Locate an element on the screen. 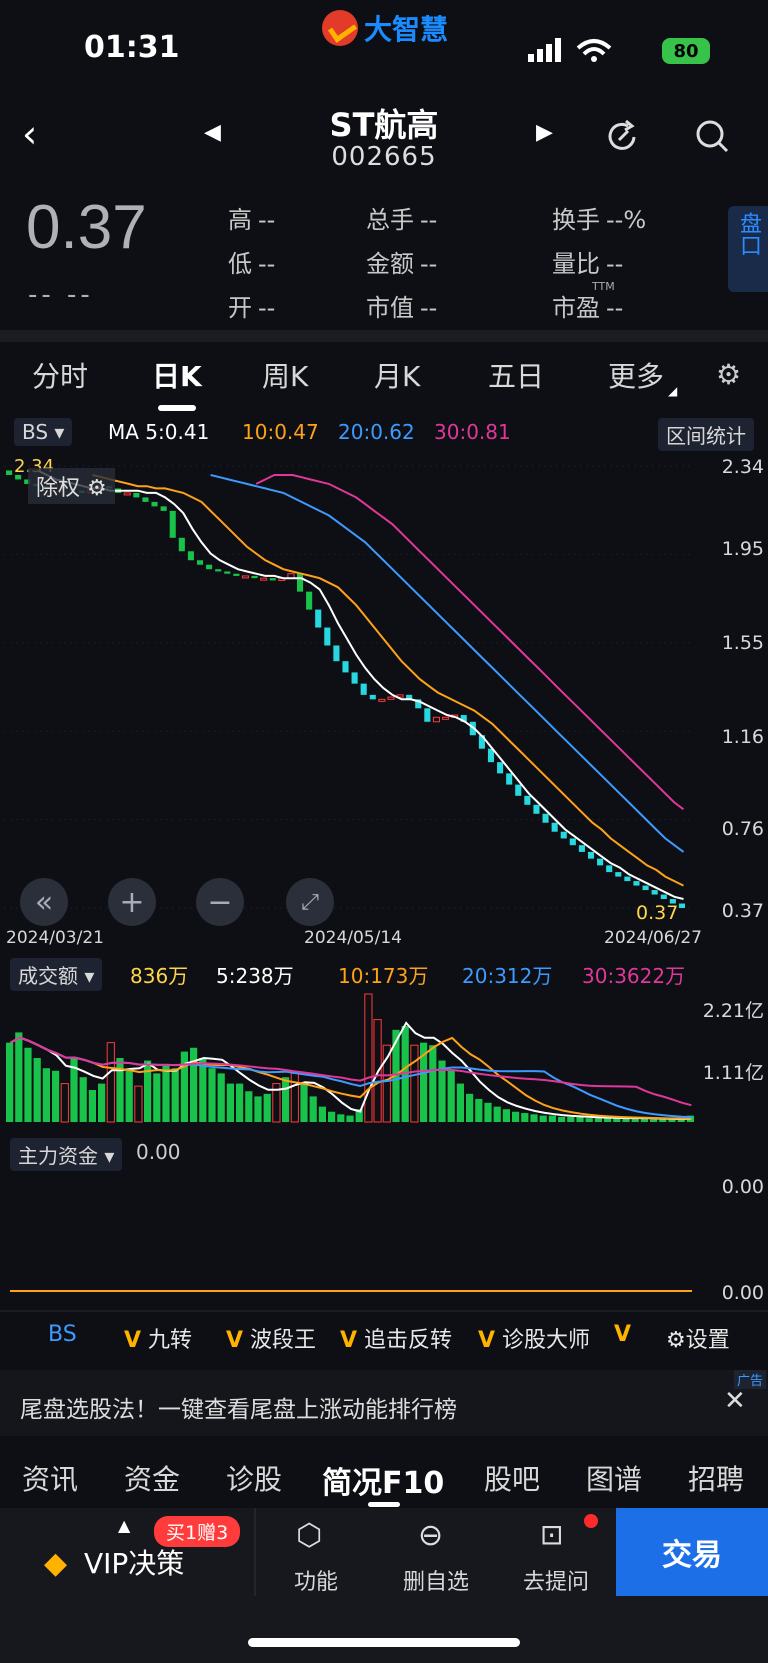 The width and height of the screenshot is (768, 1663). tab-five-day: 五日 is located at coordinates (516, 375).